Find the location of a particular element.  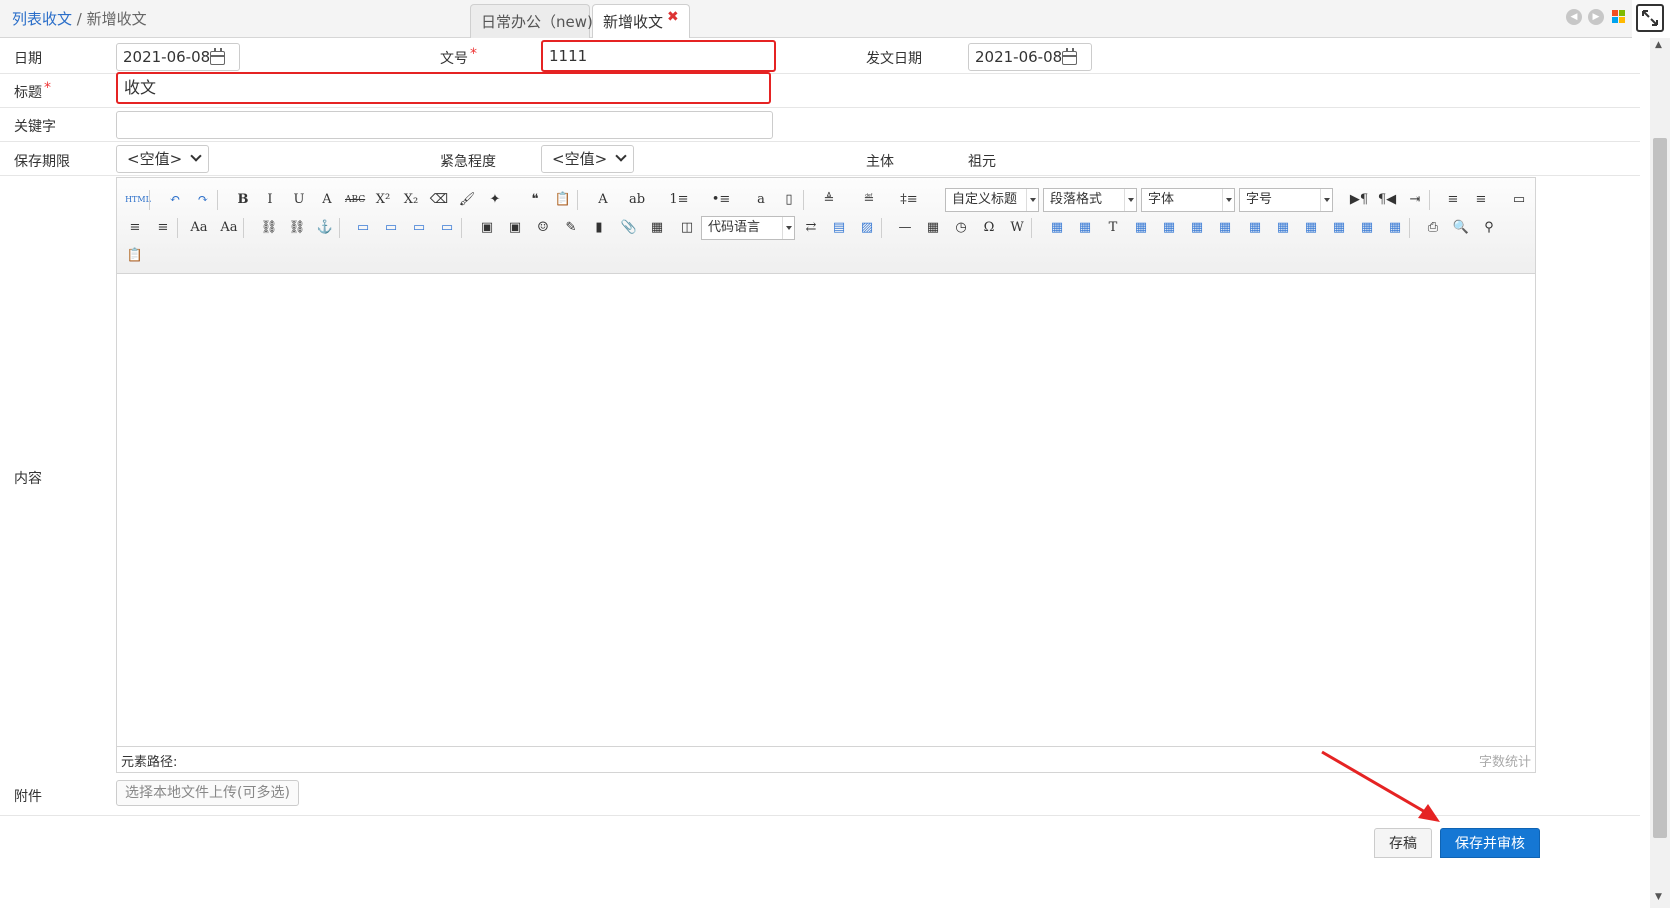

scroll-down-icon: ▼ is located at coordinates (1658, 897).